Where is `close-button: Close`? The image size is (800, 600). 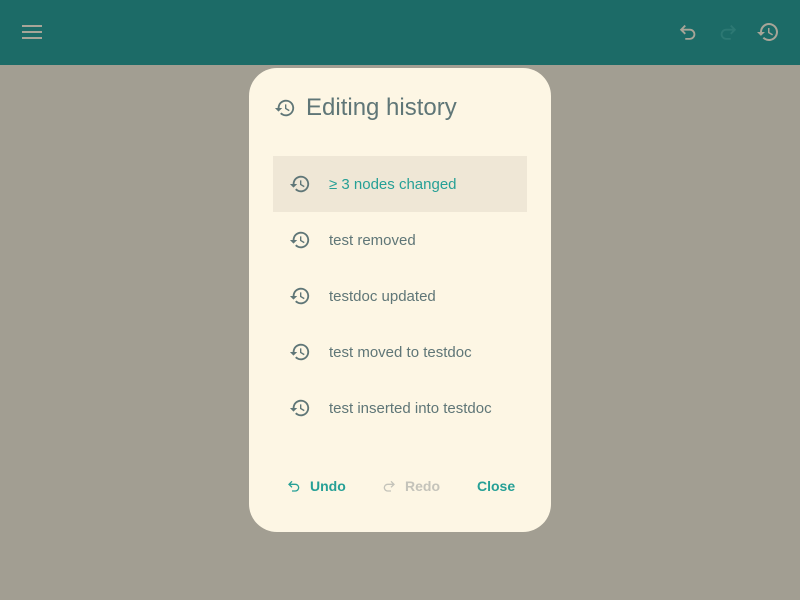
close-button: Close is located at coordinates (496, 486).